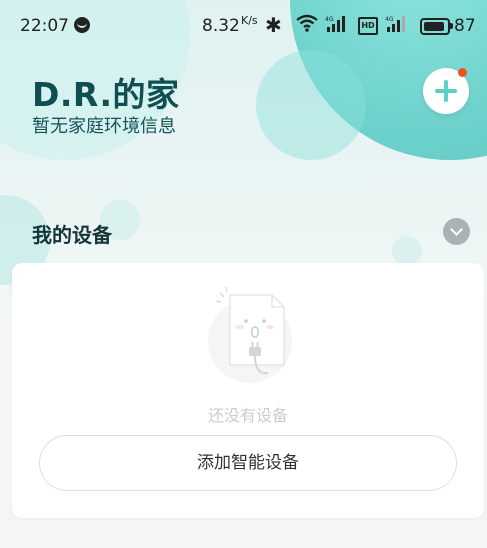 This screenshot has width=487, height=548. Describe the element at coordinates (456, 231) in the screenshot. I see `chevron-down-icon` at that location.